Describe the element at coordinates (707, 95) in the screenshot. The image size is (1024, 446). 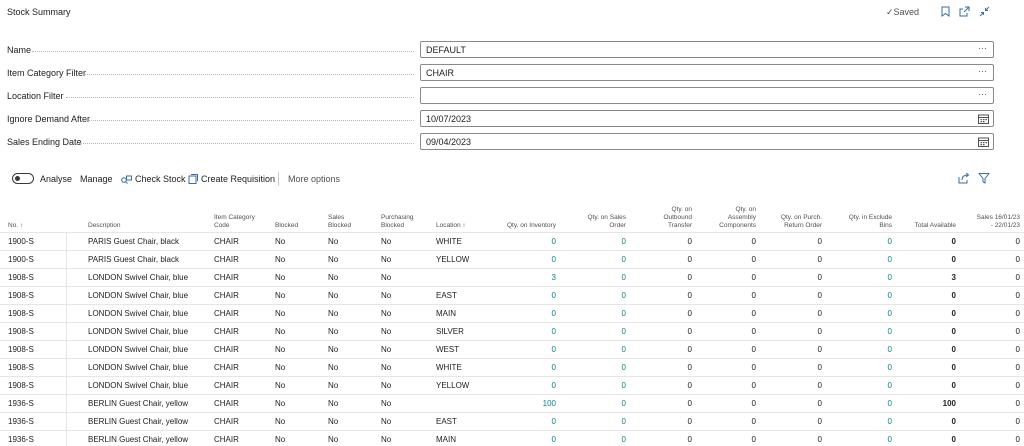
I see `location-filter-input: ···` at that location.